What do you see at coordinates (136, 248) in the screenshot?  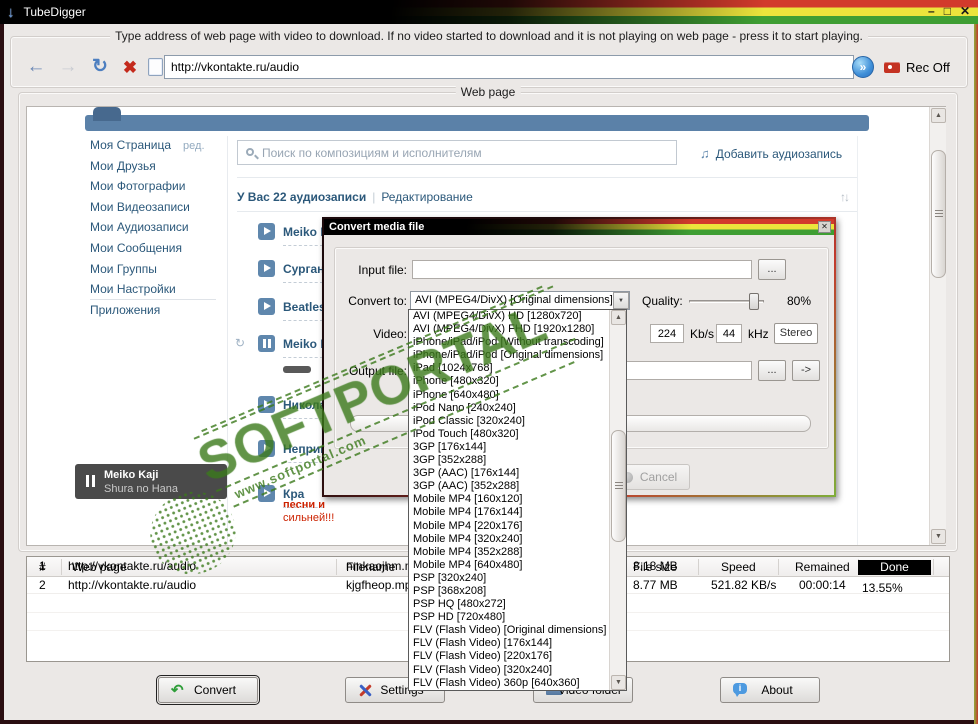 I see `sidebar-link: Мои Сообщения` at bounding box center [136, 248].